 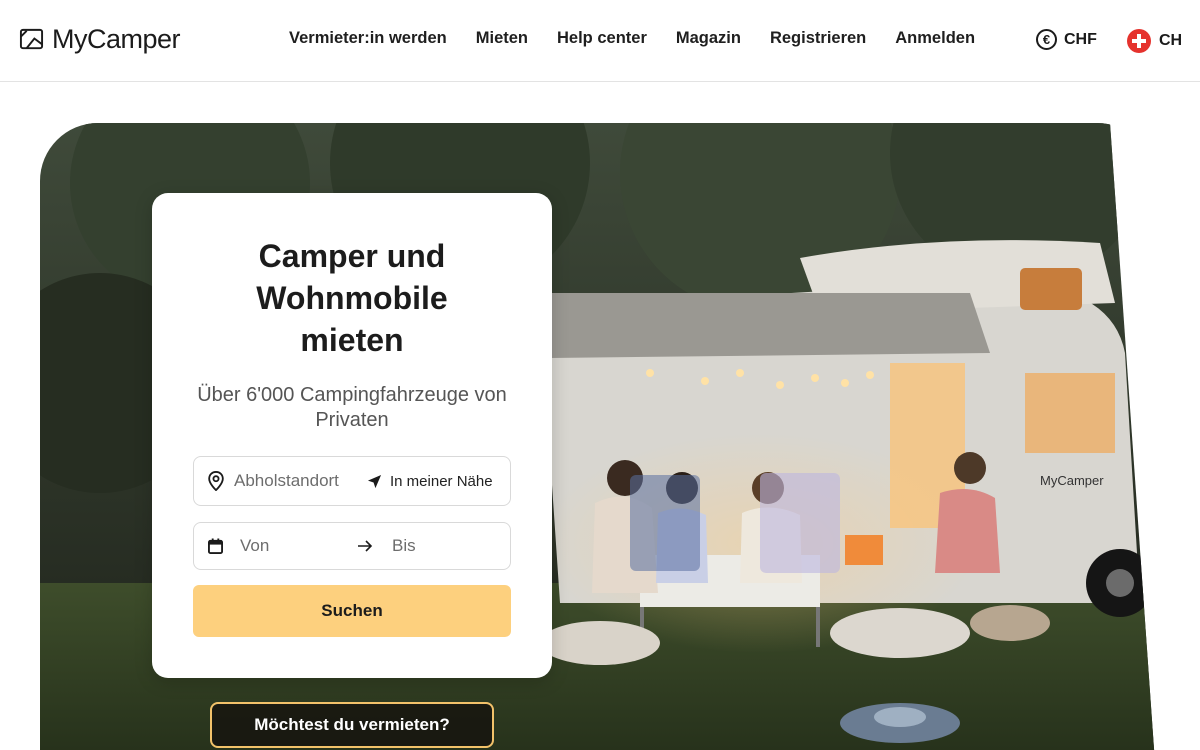 What do you see at coordinates (1046, 39) in the screenshot?
I see `euro-icon: €` at bounding box center [1046, 39].